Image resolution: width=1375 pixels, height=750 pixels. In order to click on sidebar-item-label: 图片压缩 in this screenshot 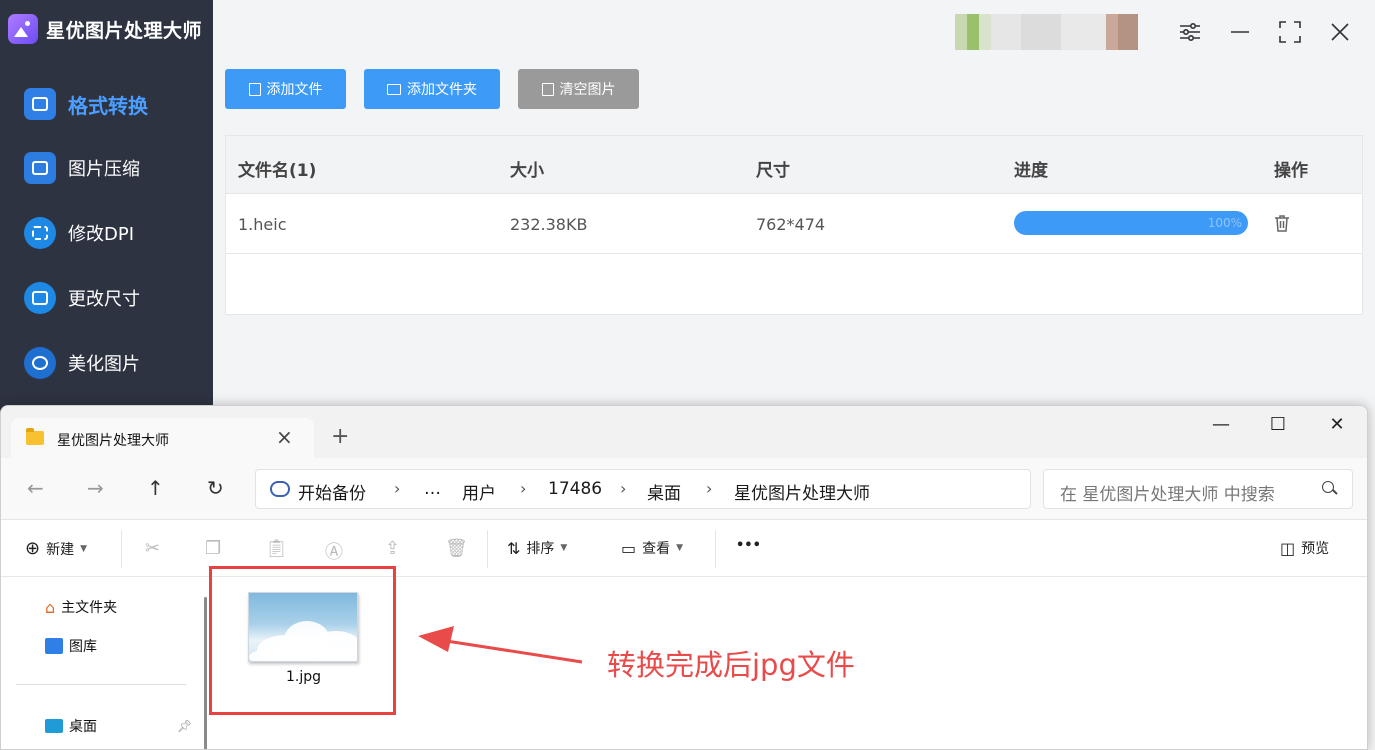, I will do `click(104, 169)`.